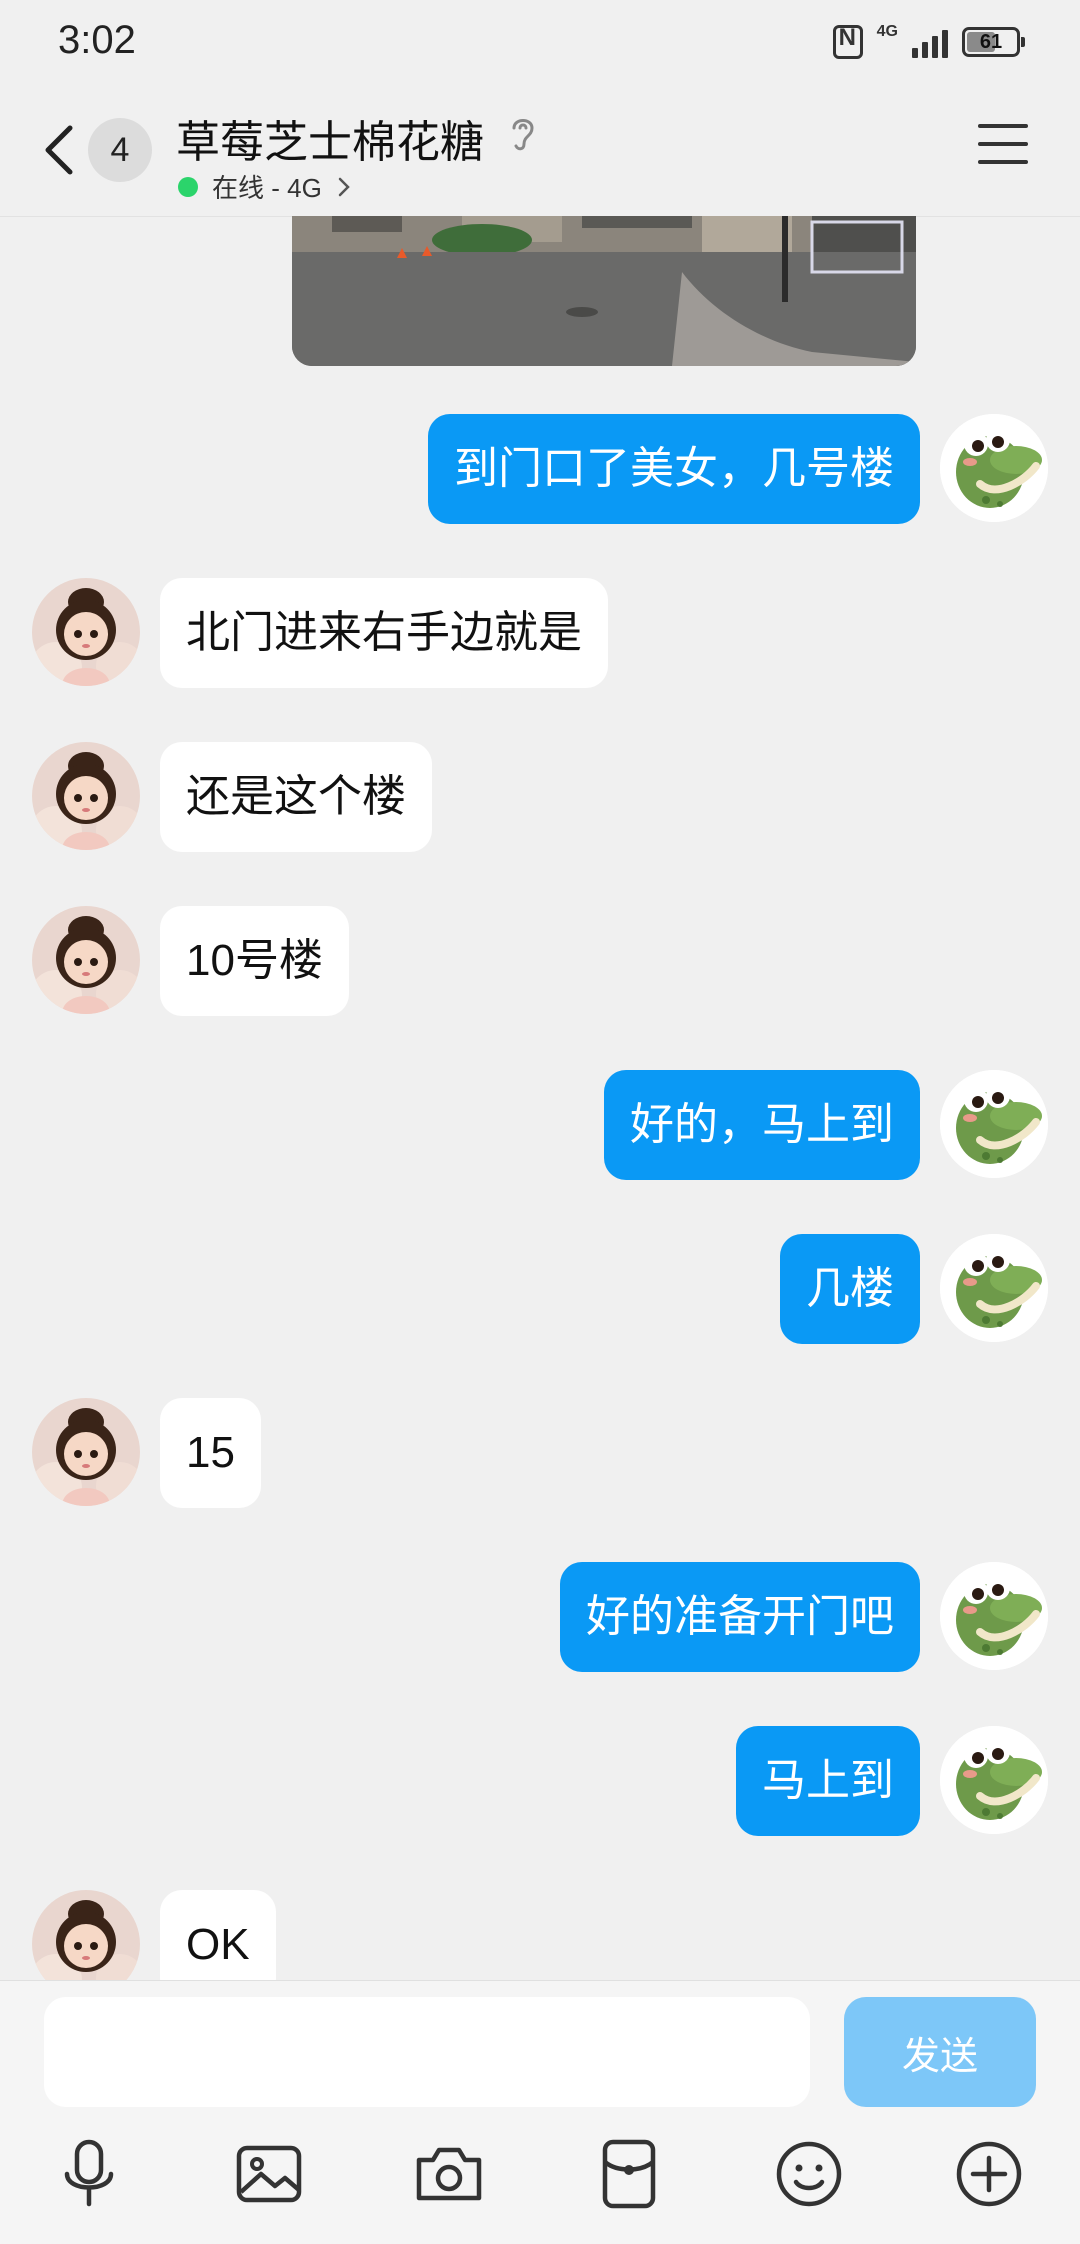 The image size is (1080, 2244). Describe the element at coordinates (1003, 146) in the screenshot. I see `menu-icon` at that location.